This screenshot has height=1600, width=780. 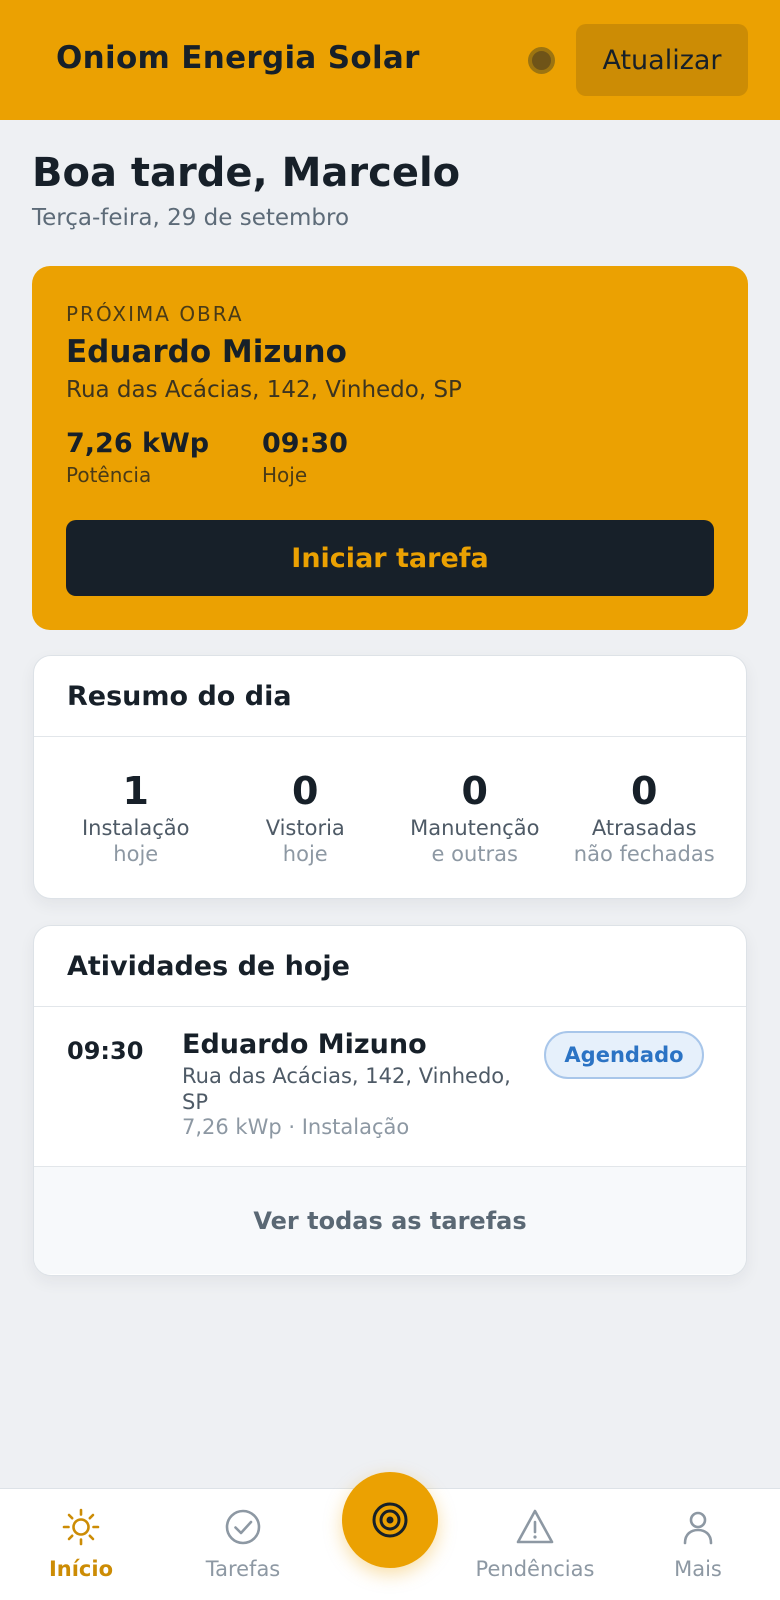 I want to click on summary-sublabel: e outras, so click(x=474, y=854).